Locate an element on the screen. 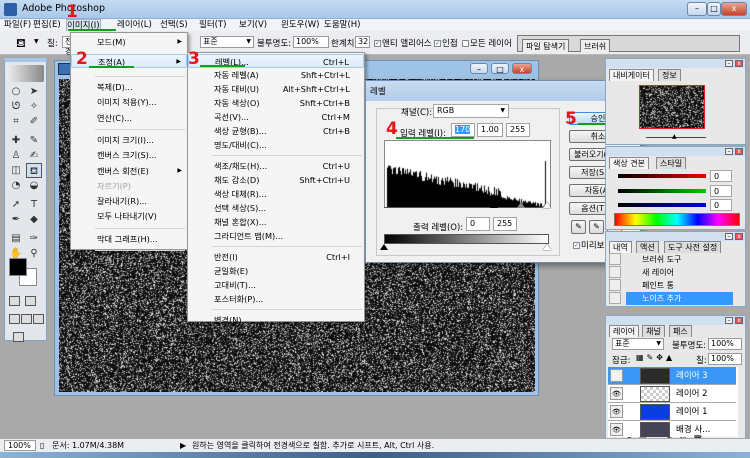 This screenshot has width=750, height=458. input-white-slider is located at coordinates (547, 205).